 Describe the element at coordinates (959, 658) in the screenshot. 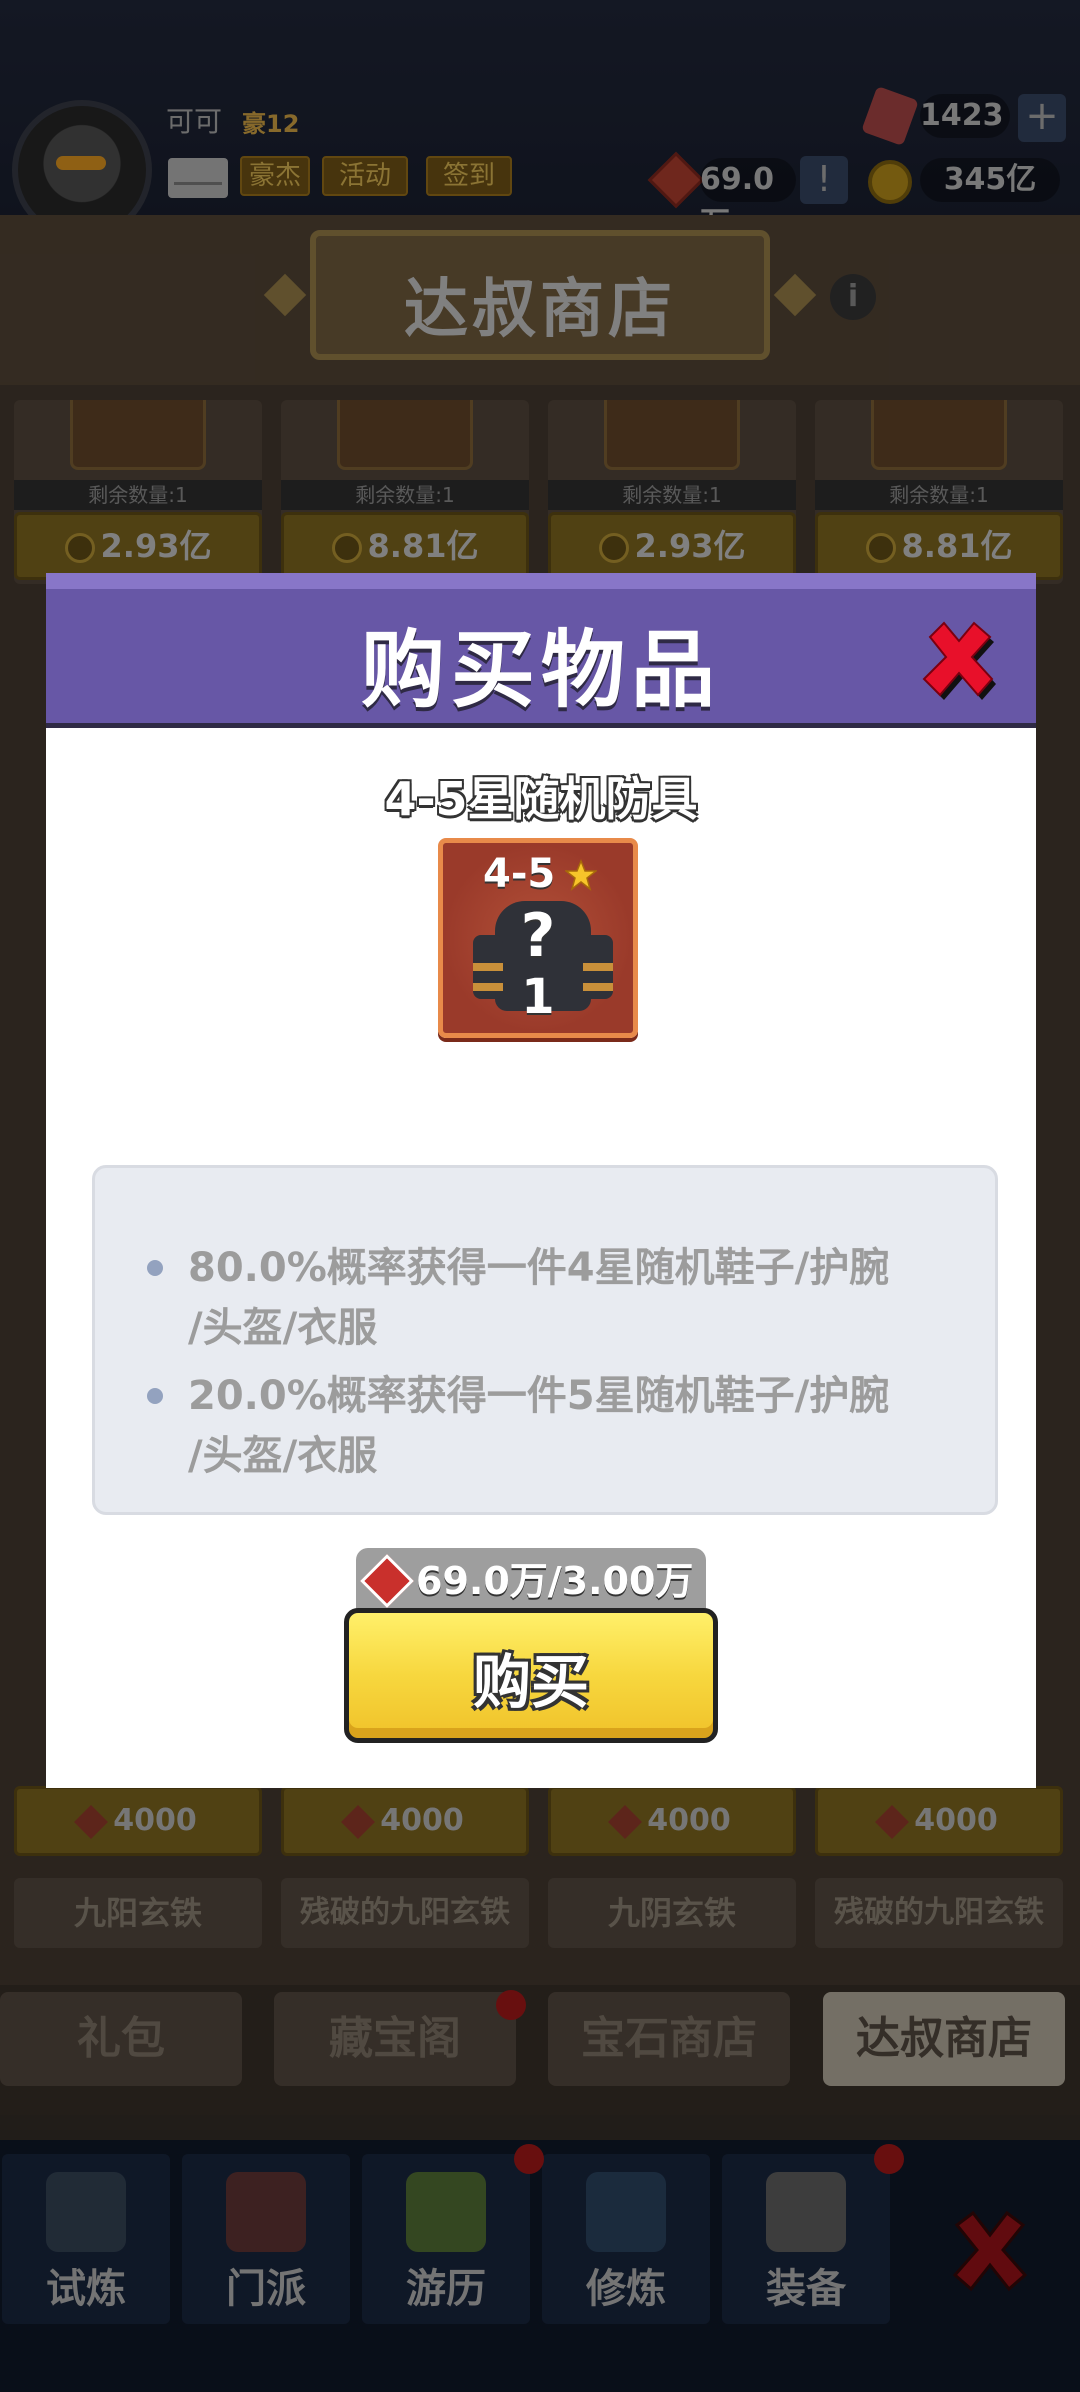

I see `close-icon` at that location.